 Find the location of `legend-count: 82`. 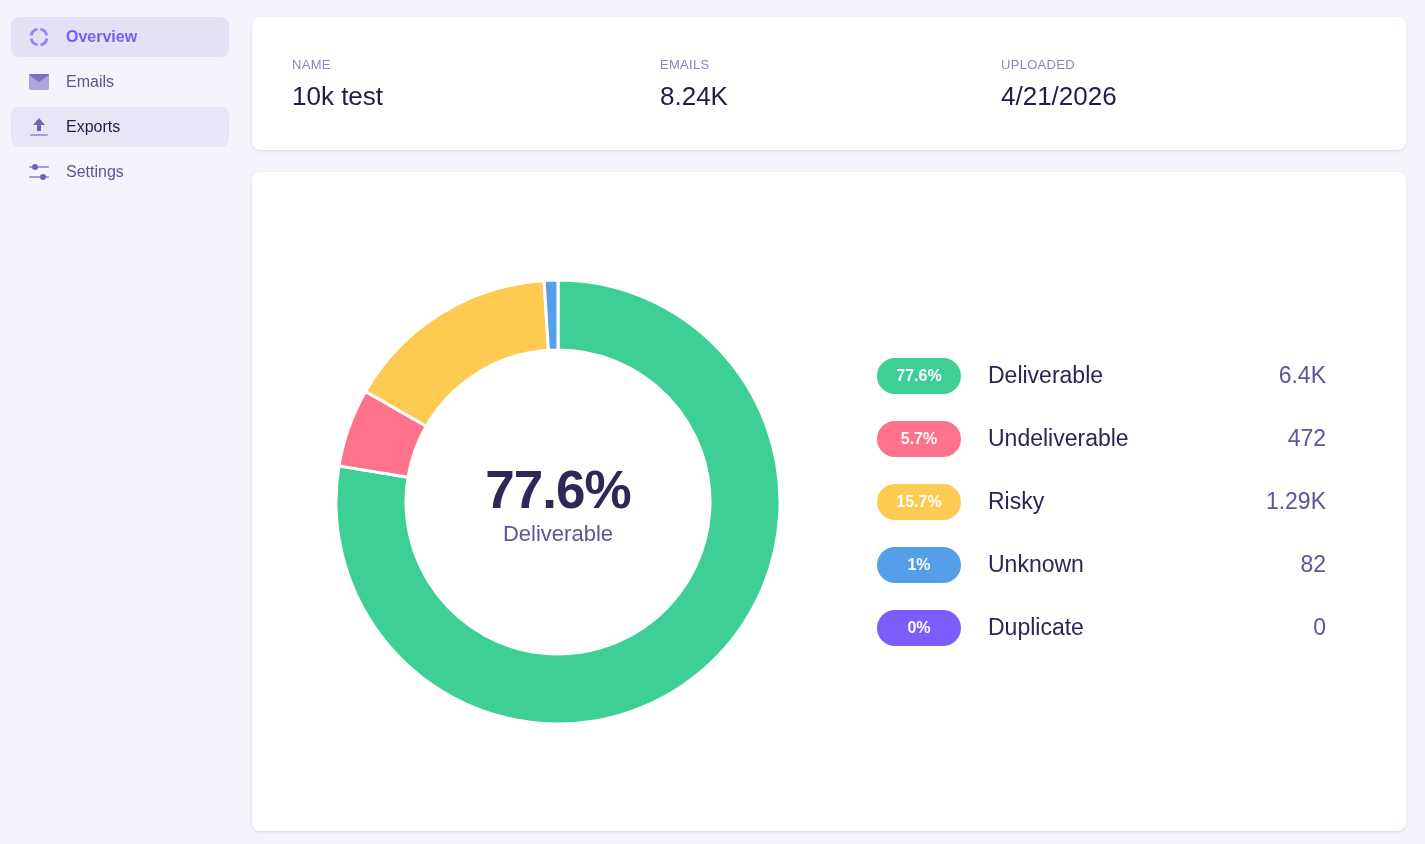

legend-count: 82 is located at coordinates (1313, 565).